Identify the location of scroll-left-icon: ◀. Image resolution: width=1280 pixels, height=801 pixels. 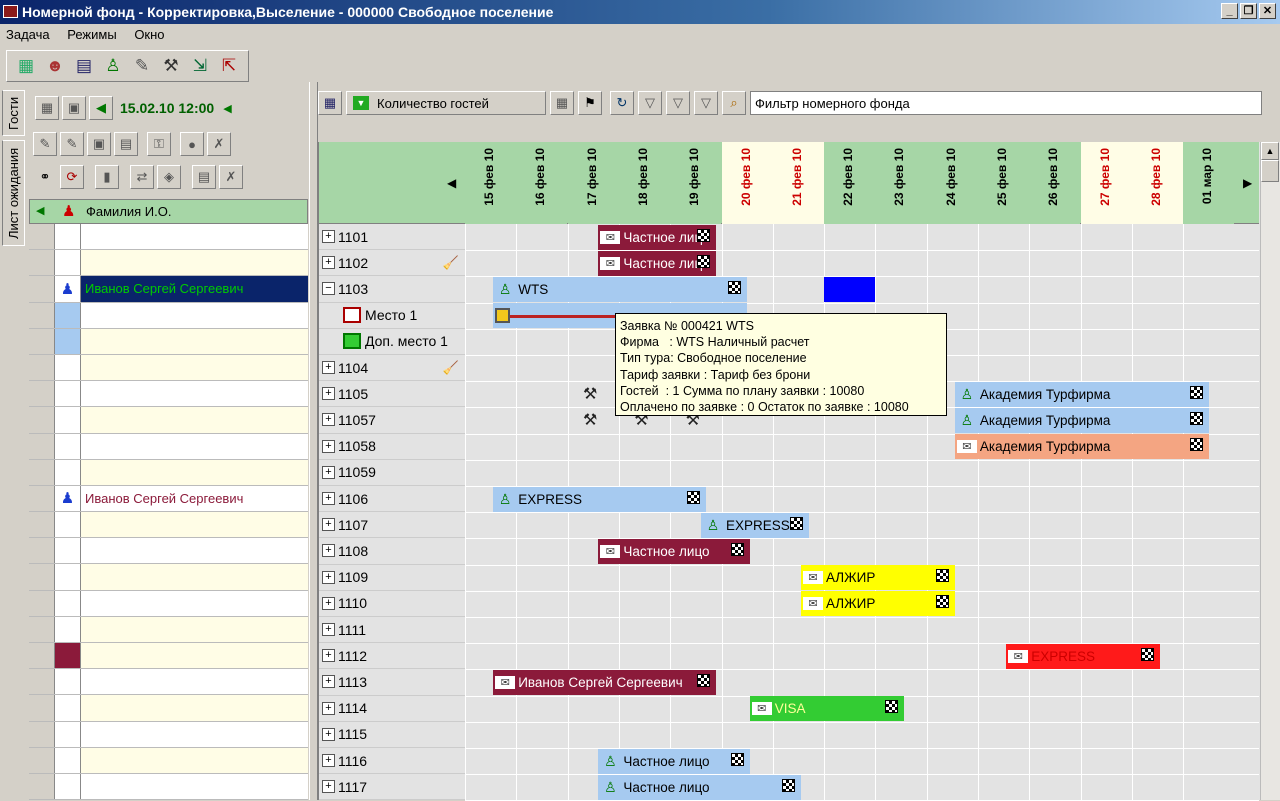
(451, 183).